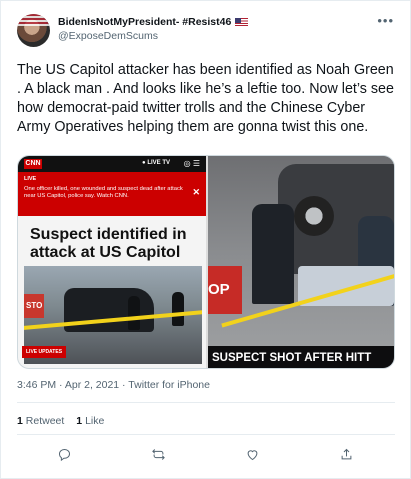 This screenshot has height=479, width=411. I want to click on likes-count: 1, so click(79, 421).